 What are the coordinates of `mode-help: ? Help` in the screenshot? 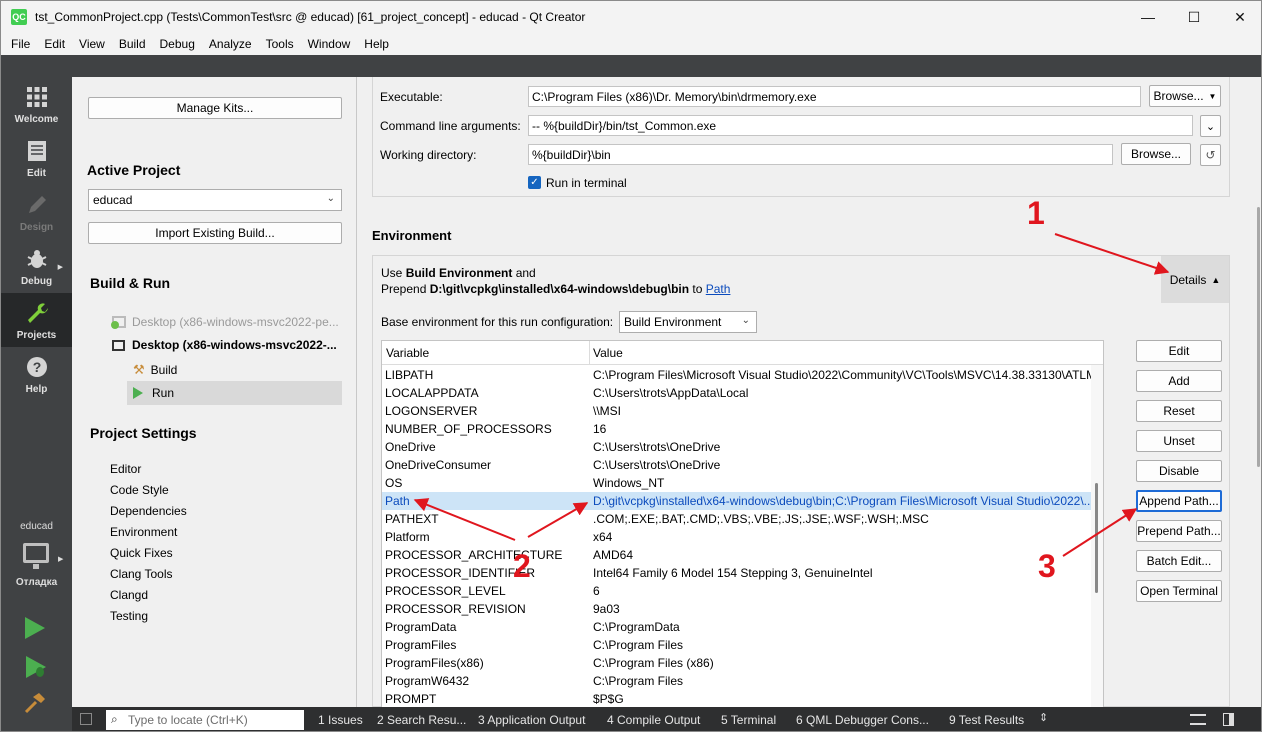 It's located at (36, 374).